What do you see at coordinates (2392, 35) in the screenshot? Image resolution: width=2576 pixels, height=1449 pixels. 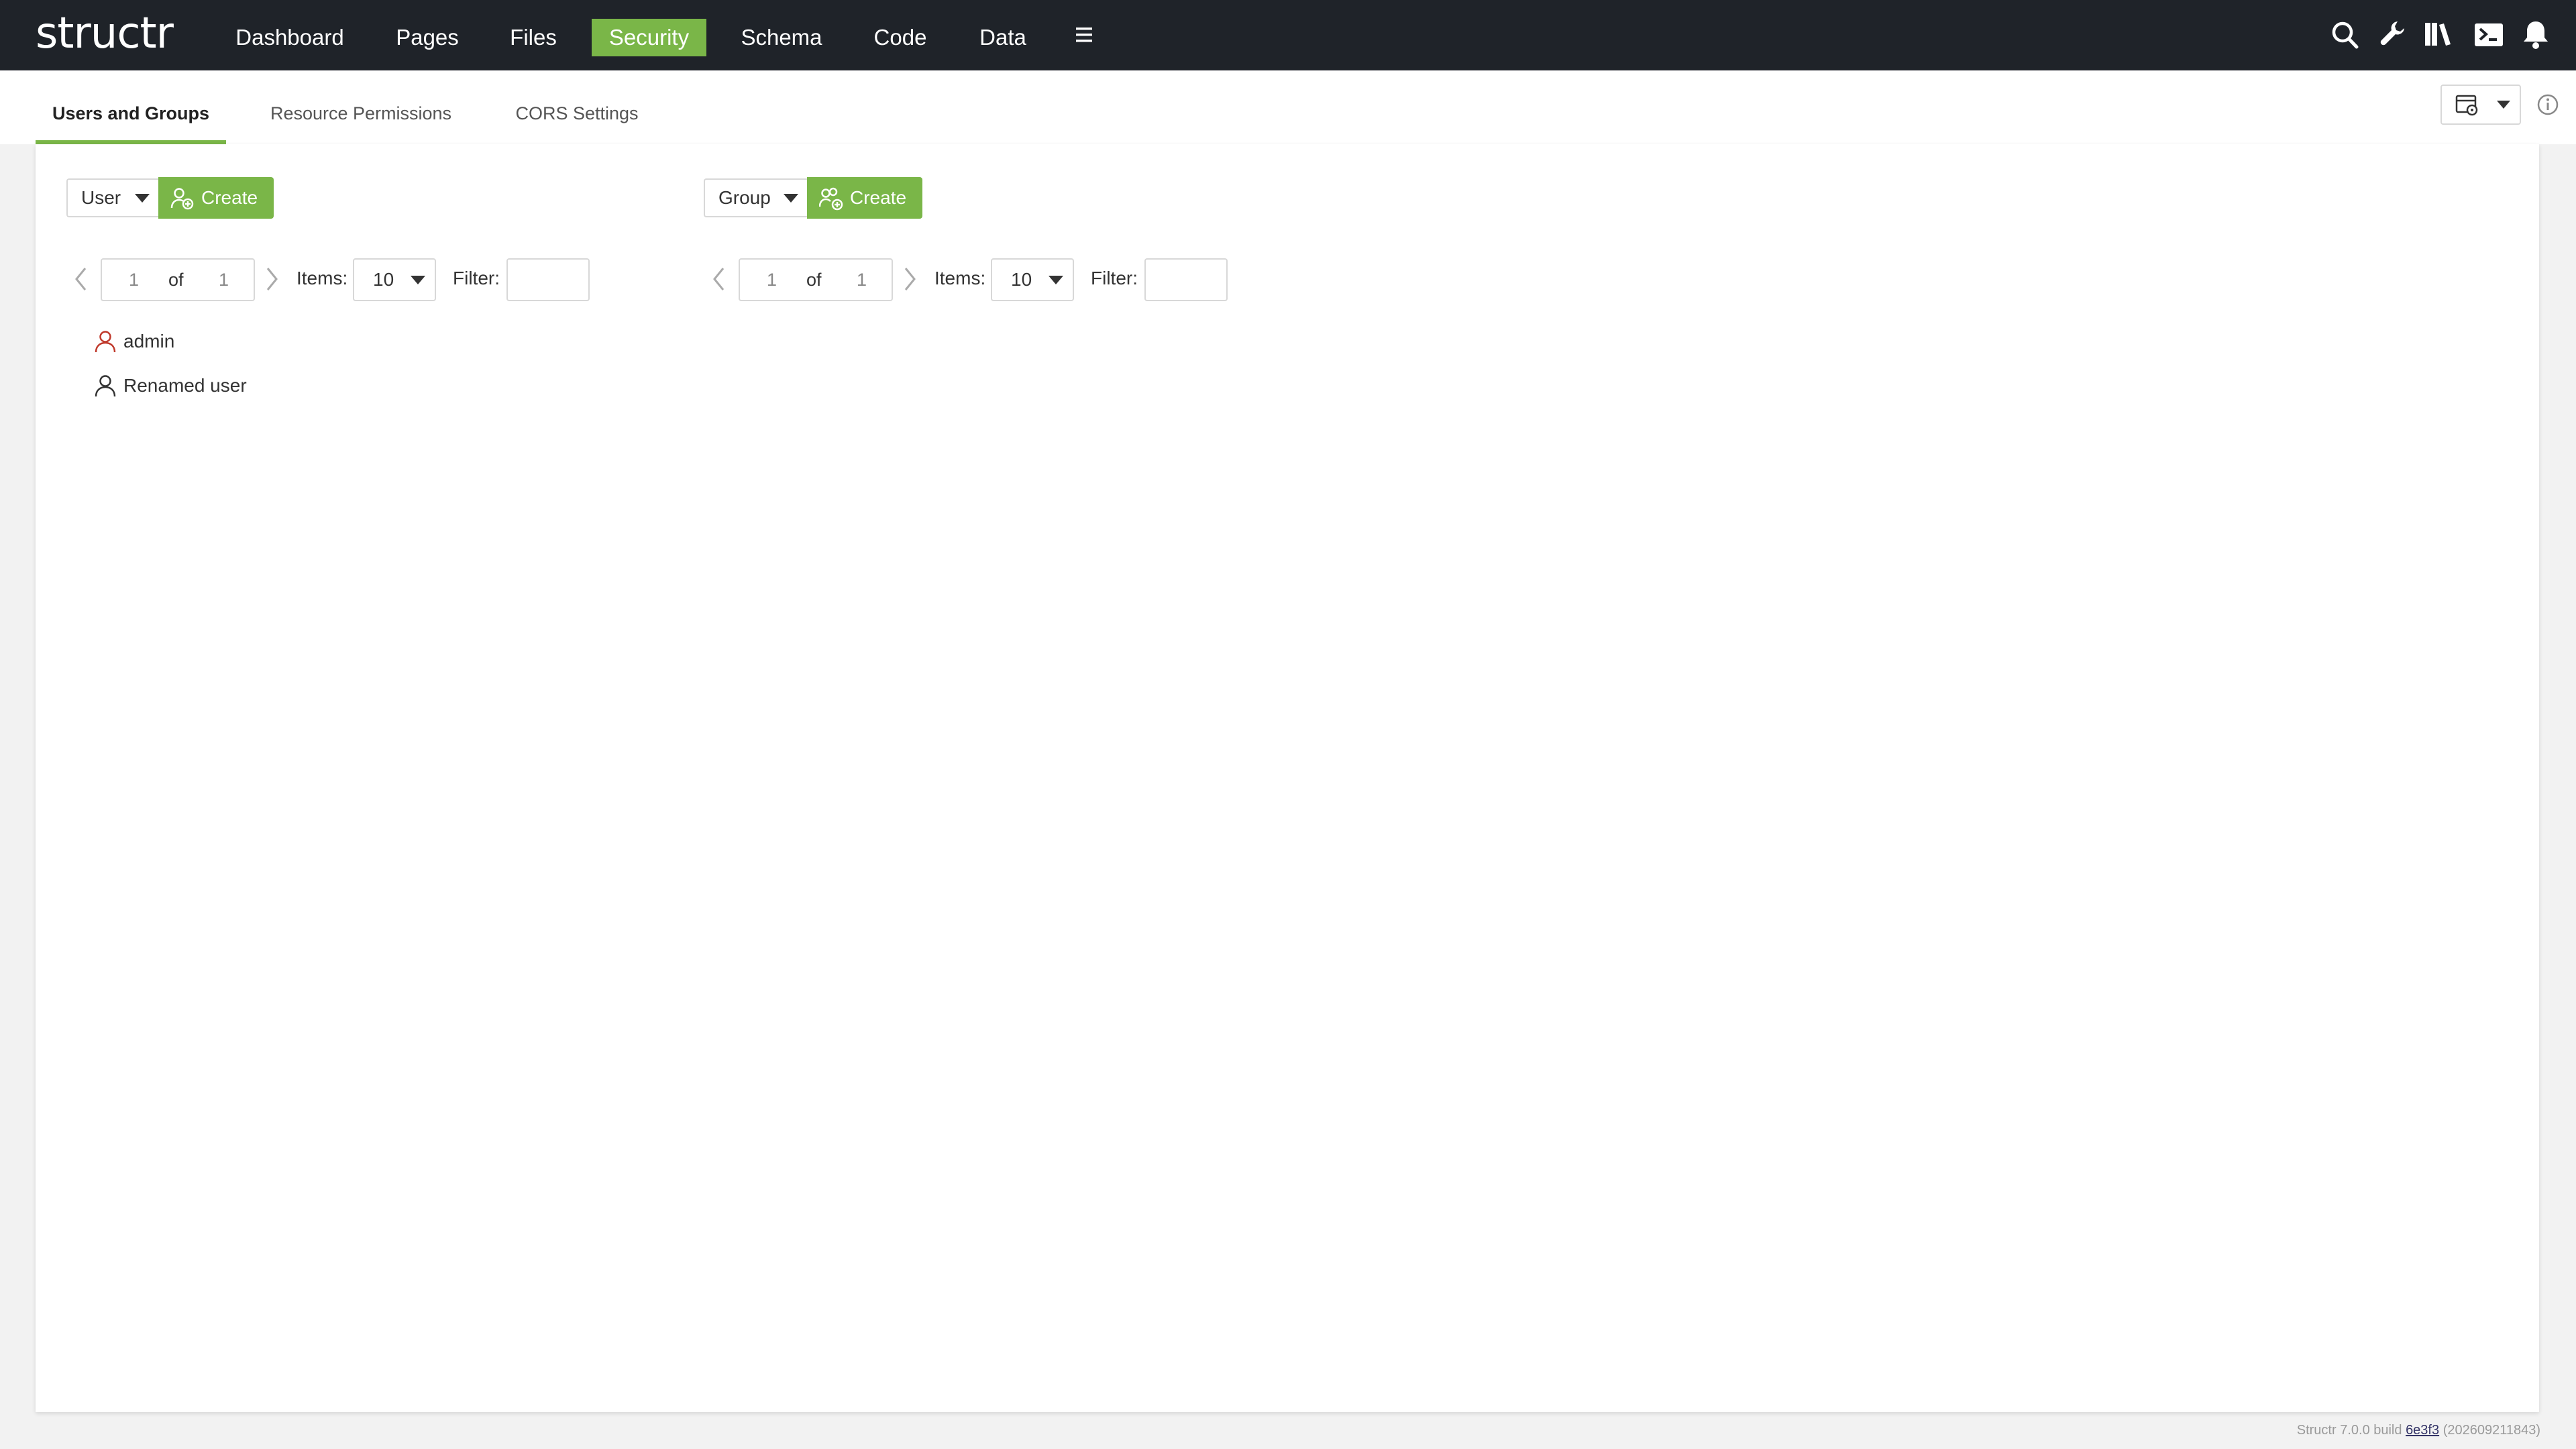 I see `wrench-icon` at bounding box center [2392, 35].